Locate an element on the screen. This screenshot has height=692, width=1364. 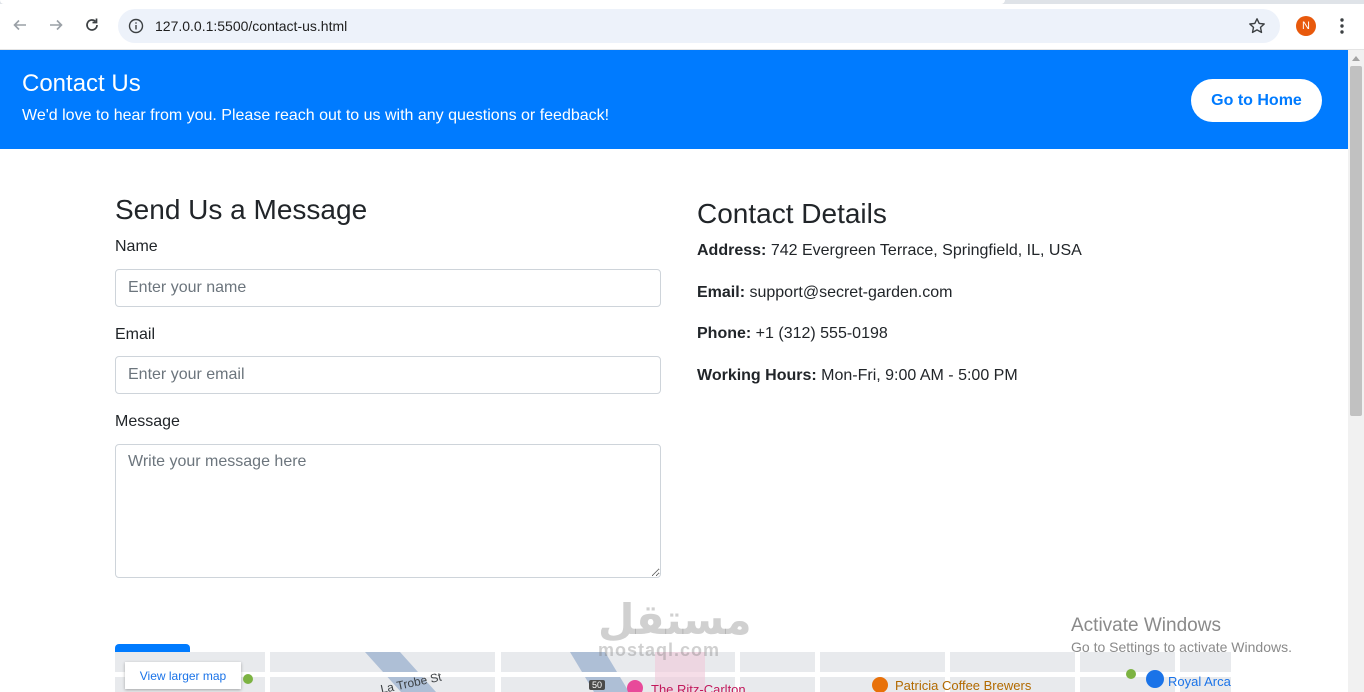
go-to-home-button: Go to Home is located at coordinates (1256, 100).